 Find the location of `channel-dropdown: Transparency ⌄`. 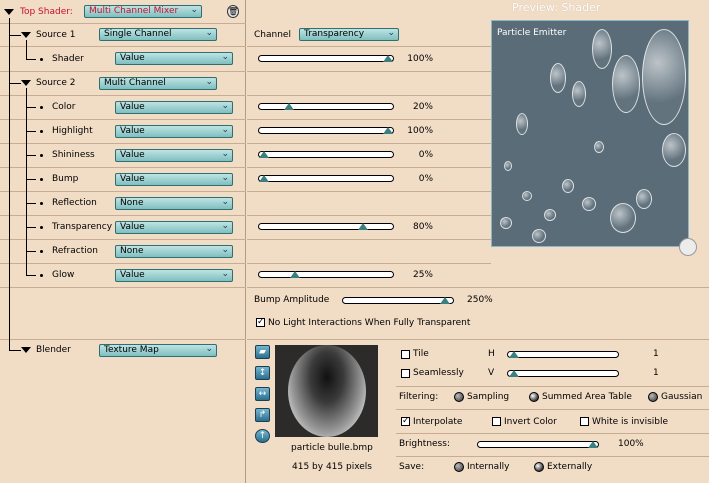

channel-dropdown: Transparency ⌄ is located at coordinates (349, 34).